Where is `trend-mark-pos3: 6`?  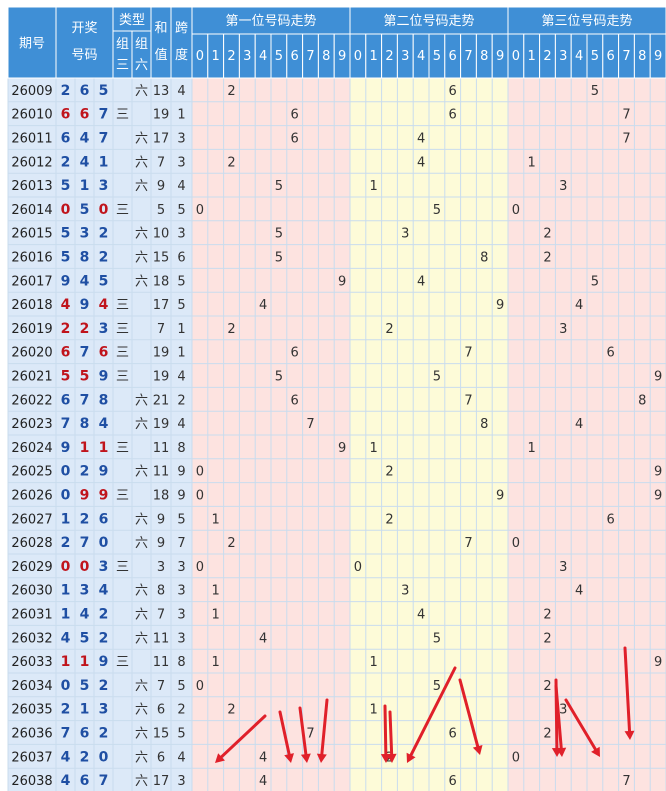 trend-mark-pos3: 6 is located at coordinates (611, 519).